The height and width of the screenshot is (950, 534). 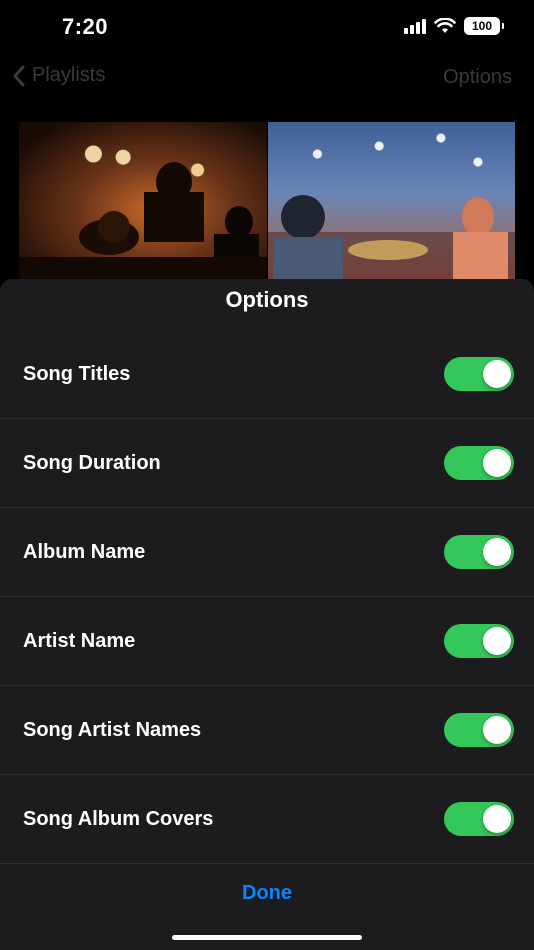 I want to click on cover-image-crowd-stage, so click(x=391, y=202).